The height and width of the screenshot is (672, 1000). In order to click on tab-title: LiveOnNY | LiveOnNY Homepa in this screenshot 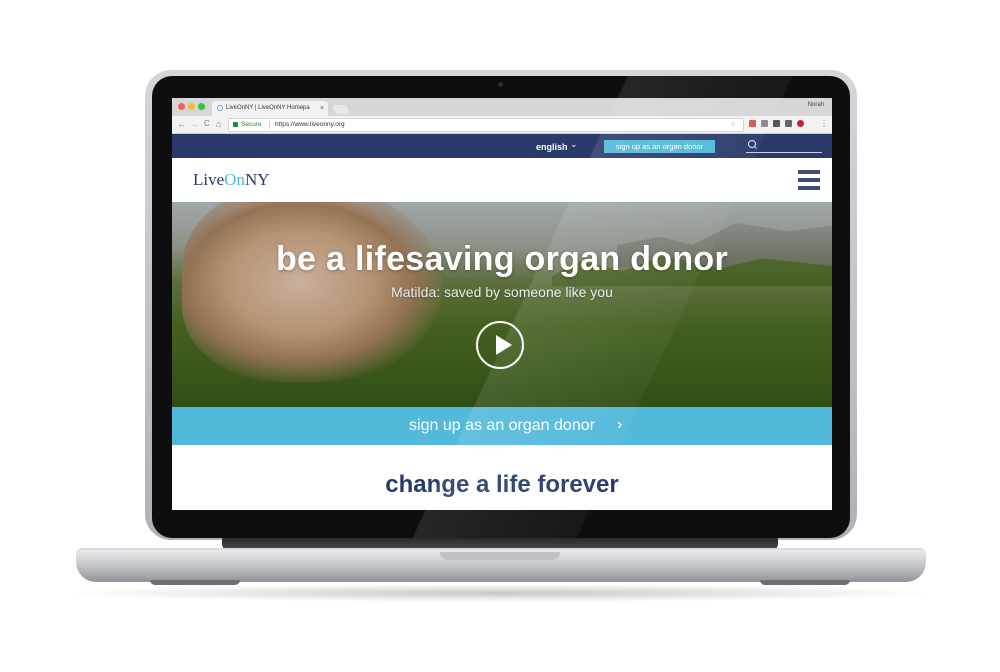, I will do `click(268, 108)`.